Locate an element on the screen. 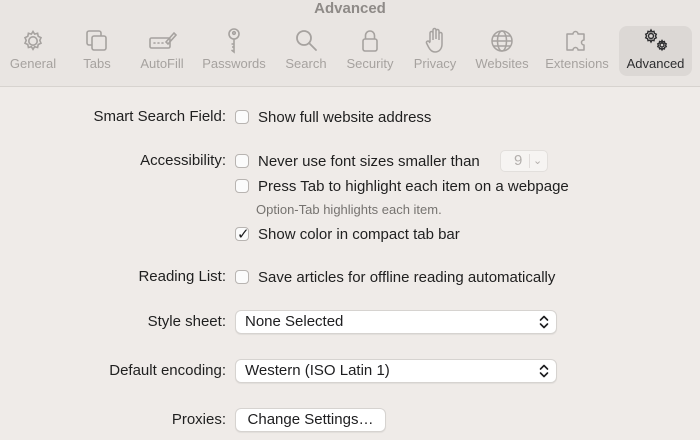 This screenshot has width=700, height=440. key-icon is located at coordinates (234, 41).